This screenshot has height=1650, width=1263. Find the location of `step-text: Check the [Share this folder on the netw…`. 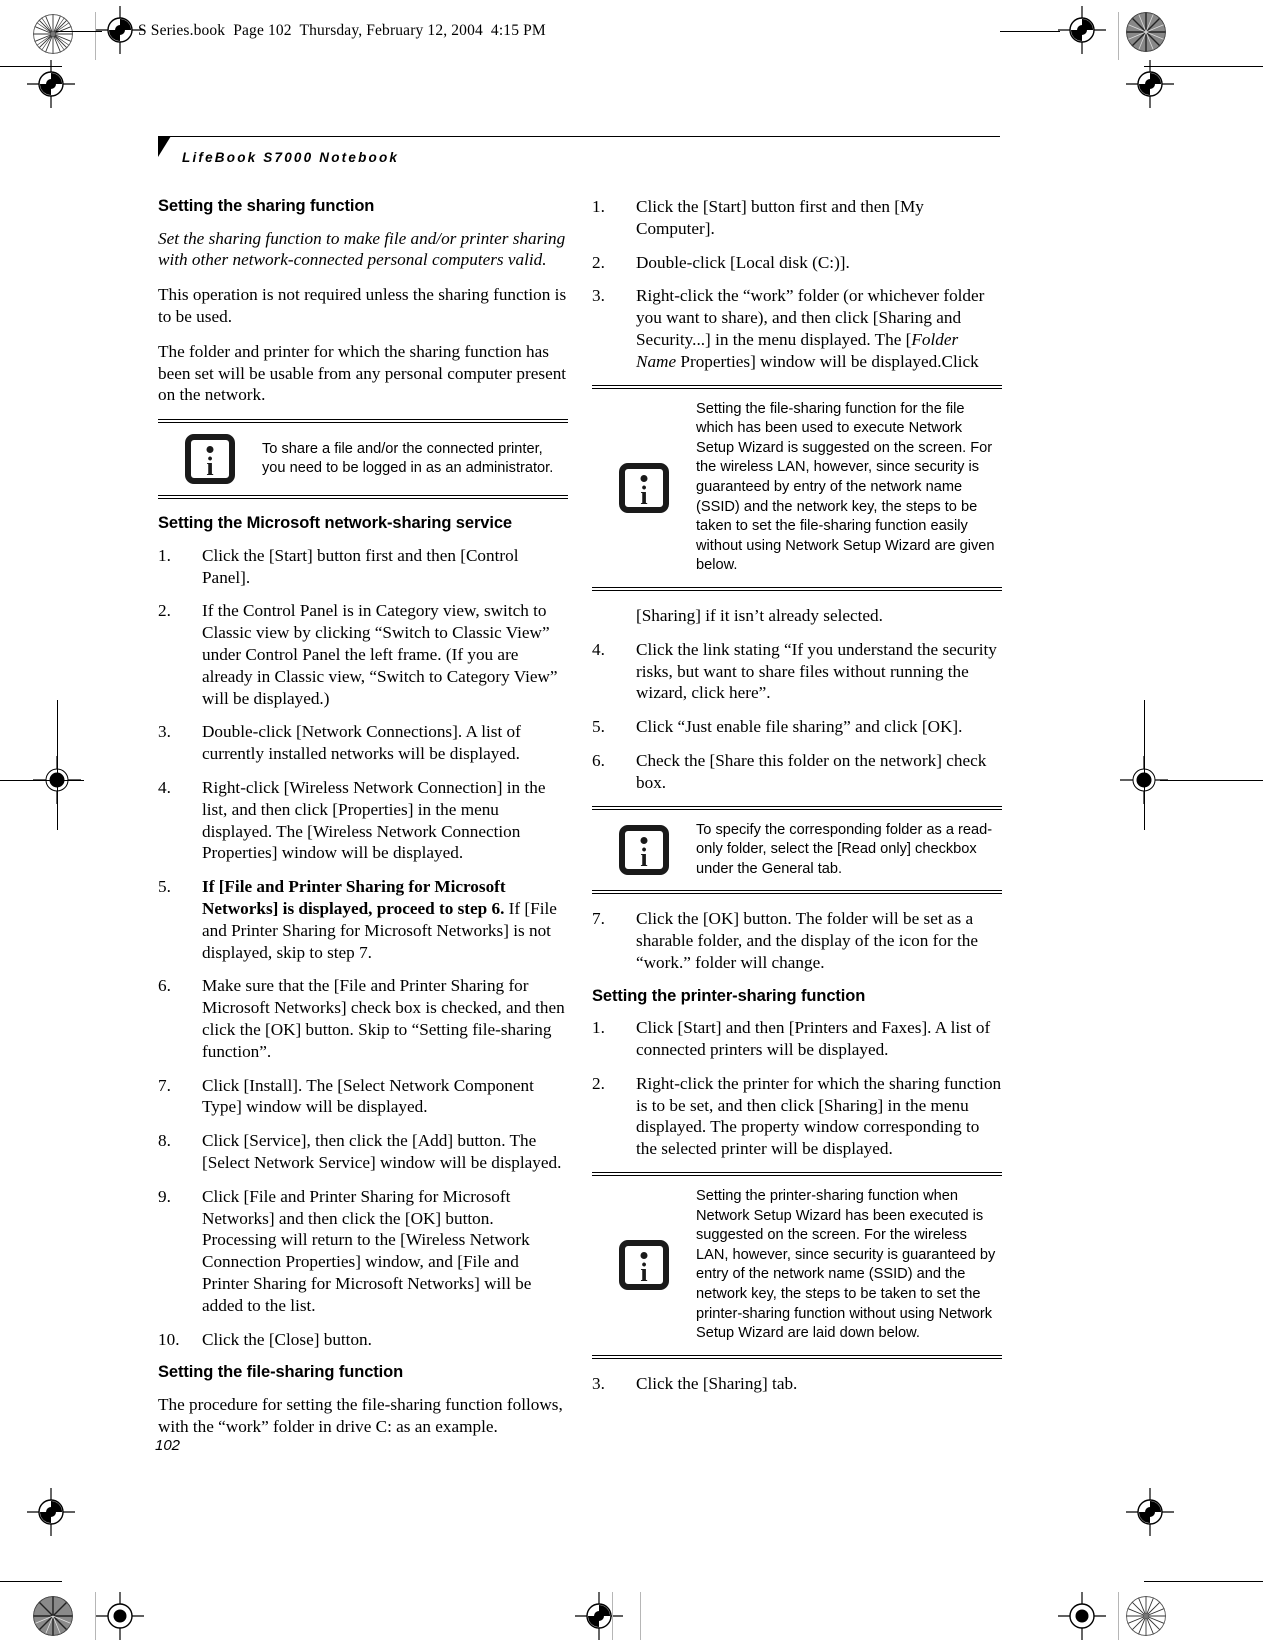

step-text: Check the [Share this folder on the netw… is located at coordinates (811, 771).